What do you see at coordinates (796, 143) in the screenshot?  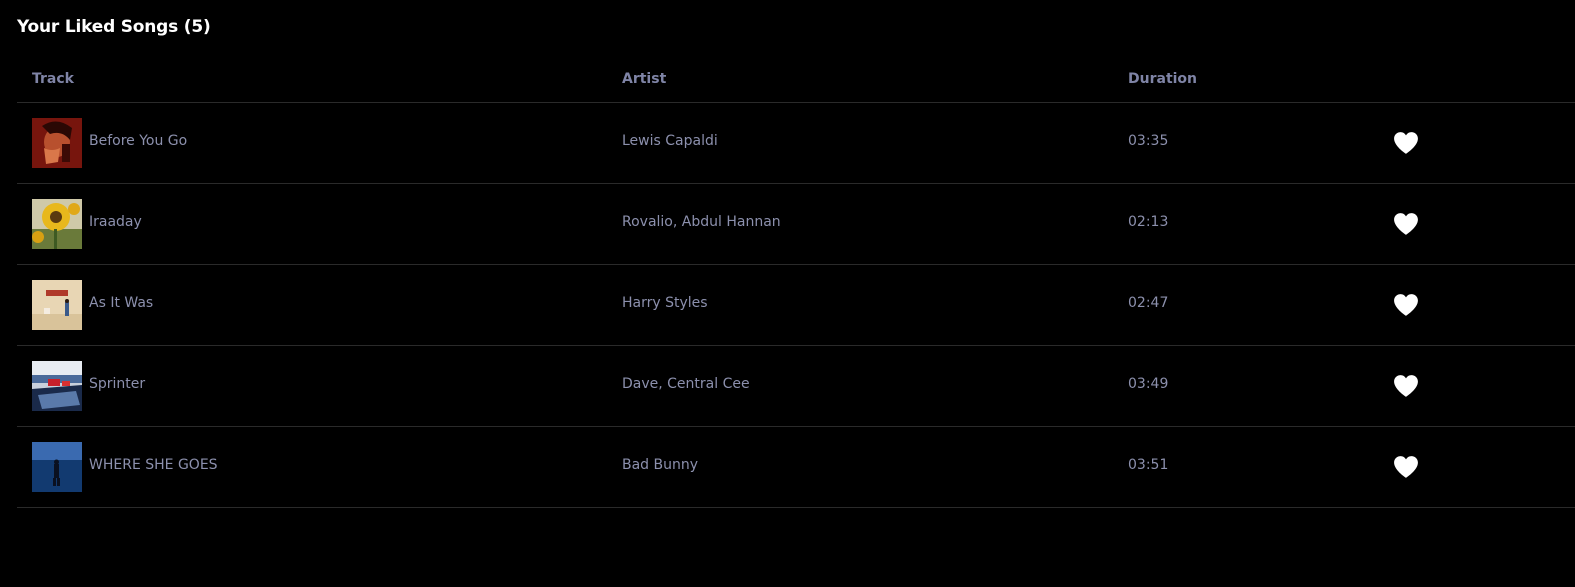 I see `table-row: Before You Go Lewis Capaldi 03:35` at bounding box center [796, 143].